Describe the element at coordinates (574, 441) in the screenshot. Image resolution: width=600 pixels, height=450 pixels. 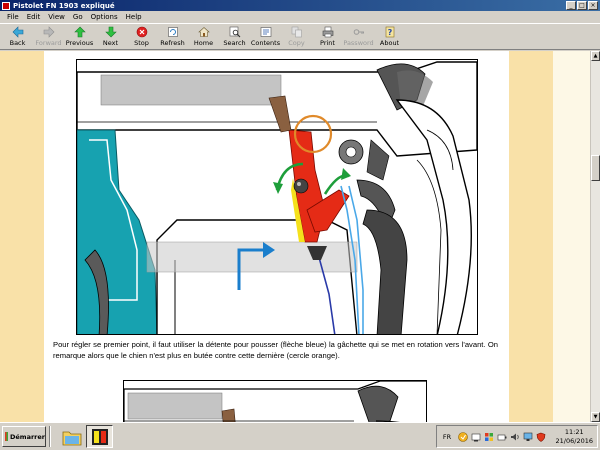
I see `clock-date: 21/06/2016` at that location.